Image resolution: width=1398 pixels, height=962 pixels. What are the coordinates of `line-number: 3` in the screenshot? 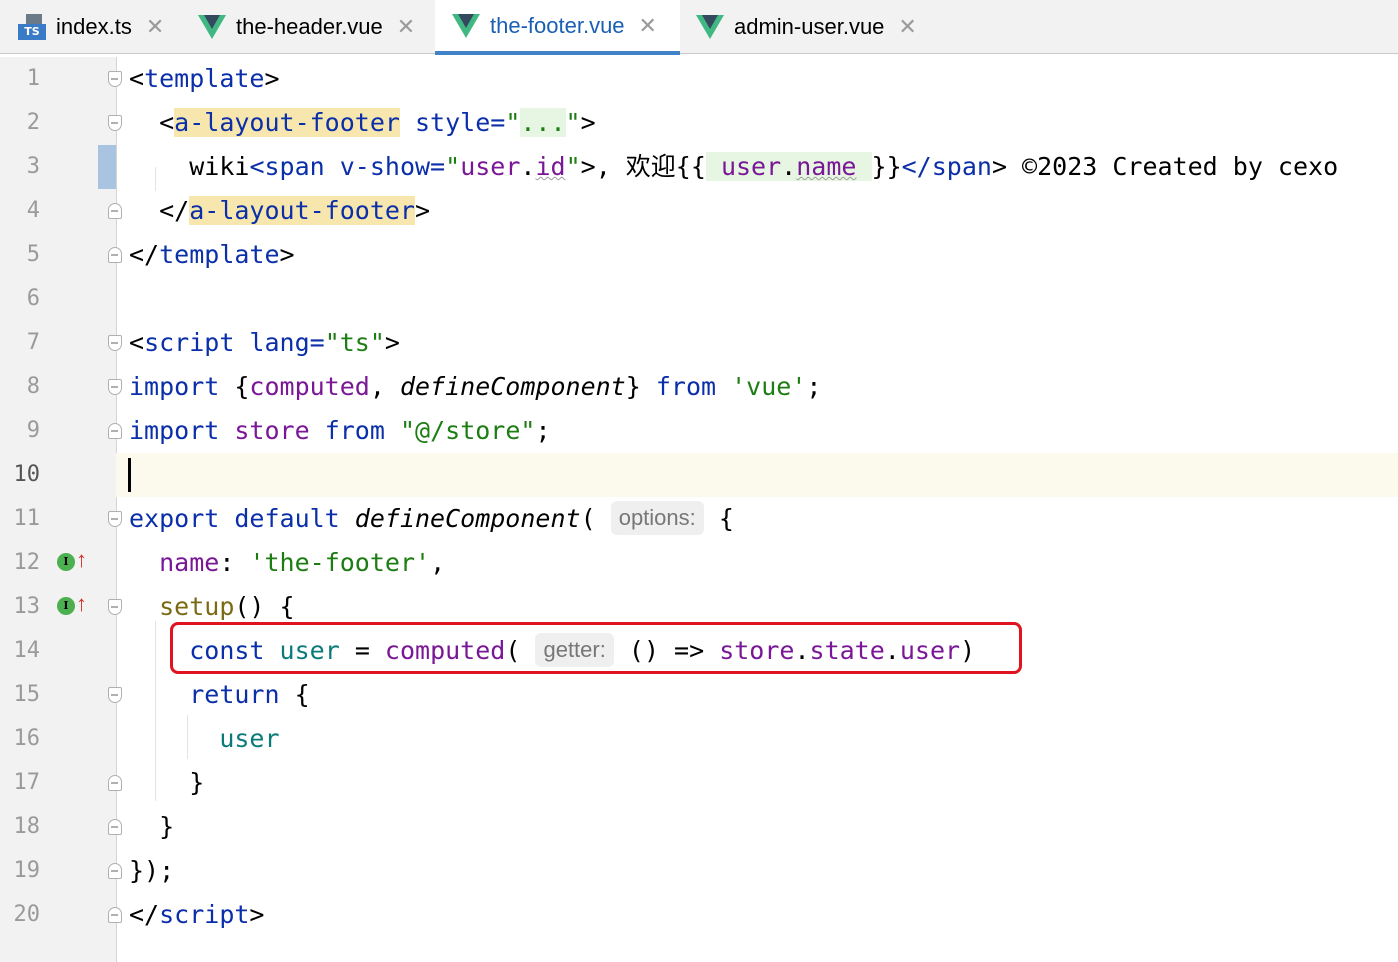 It's located at (33, 166).